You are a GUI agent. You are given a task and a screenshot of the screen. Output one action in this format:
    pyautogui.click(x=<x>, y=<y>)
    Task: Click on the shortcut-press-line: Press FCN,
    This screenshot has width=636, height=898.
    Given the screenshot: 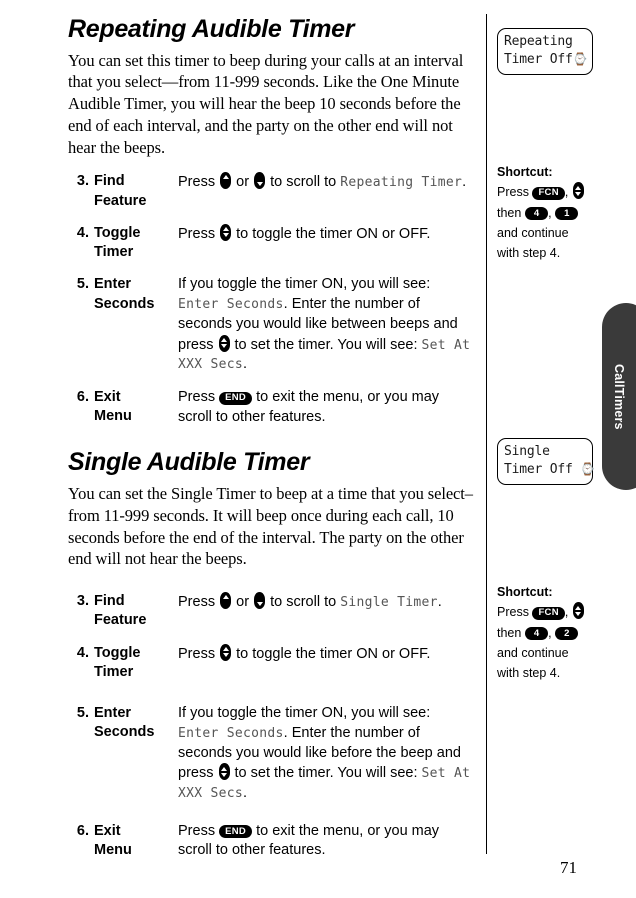 What is the action you would take?
    pyautogui.click(x=557, y=612)
    